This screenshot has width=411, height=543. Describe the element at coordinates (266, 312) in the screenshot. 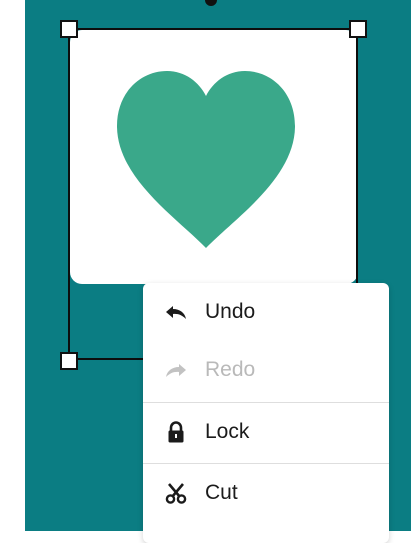

I see `menu-item-undo: Undo` at that location.